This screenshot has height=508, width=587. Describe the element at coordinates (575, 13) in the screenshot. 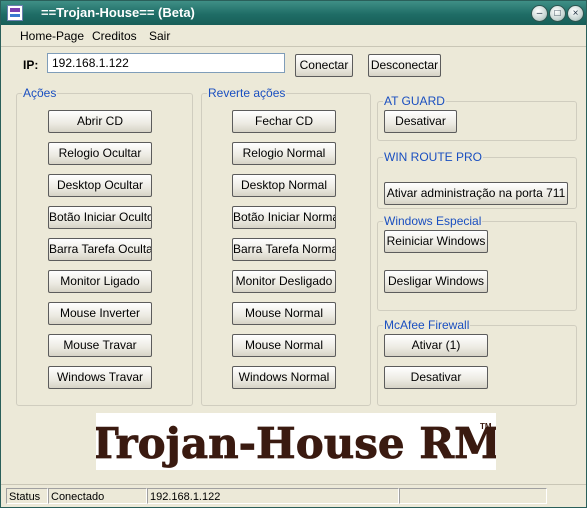

I see `close-icon: ×` at that location.